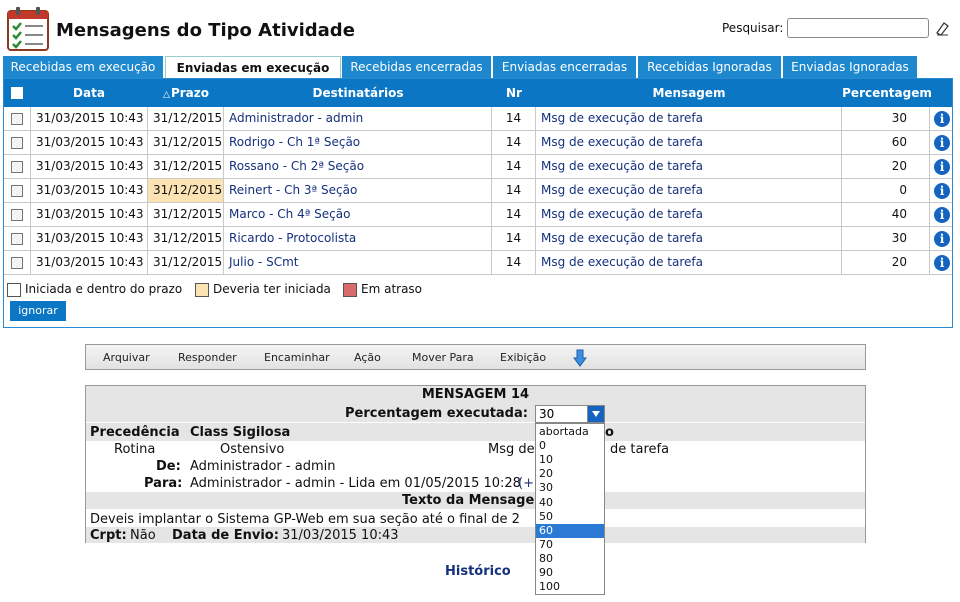 Image resolution: width=960 pixels, height=602 pixels. I want to click on toolbar-encaminhar: Encaminhar, so click(297, 358).